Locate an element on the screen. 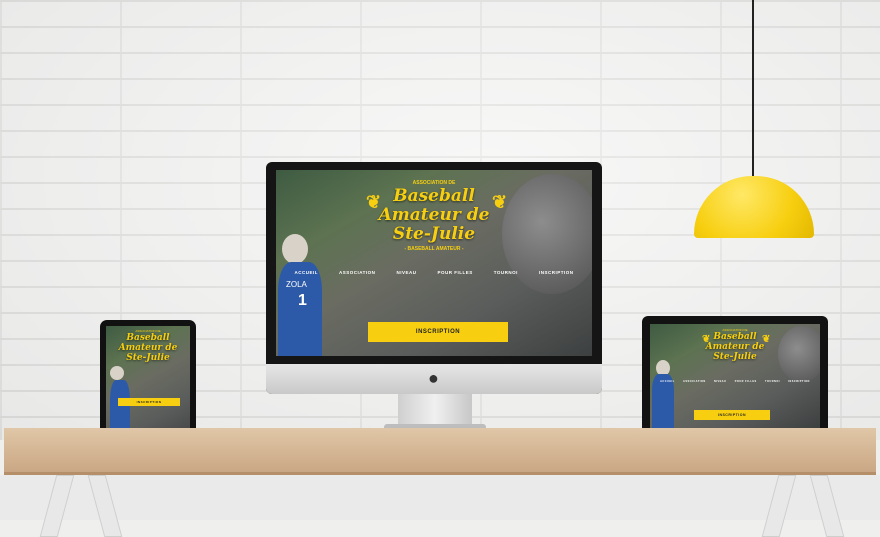 The width and height of the screenshot is (880, 537). logo-title-line3: Ste-Julie is located at coordinates (434, 234).